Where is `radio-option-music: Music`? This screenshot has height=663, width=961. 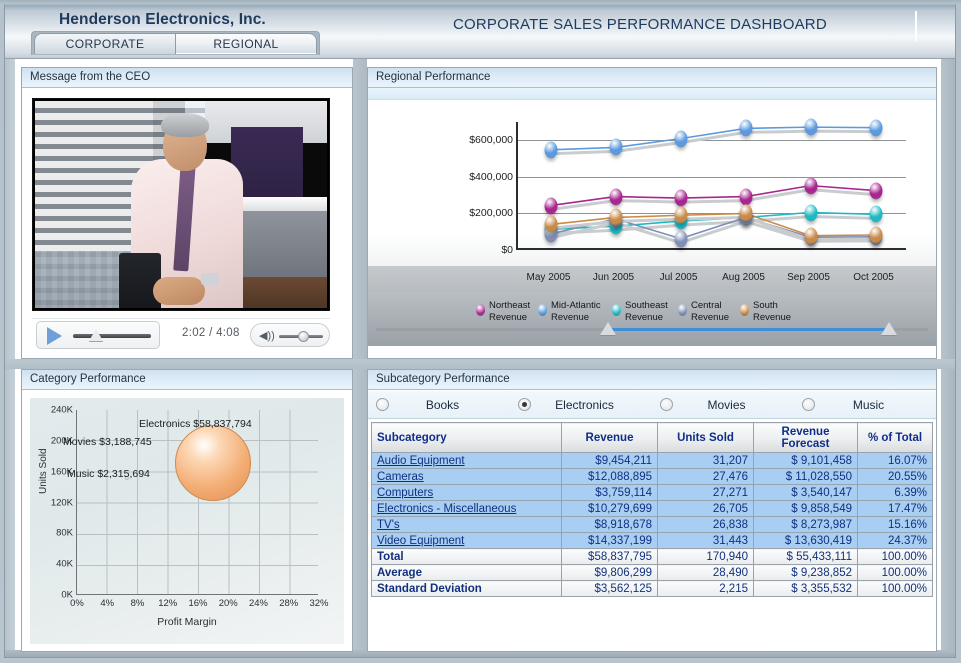 radio-option-music: Music is located at coordinates (865, 405).